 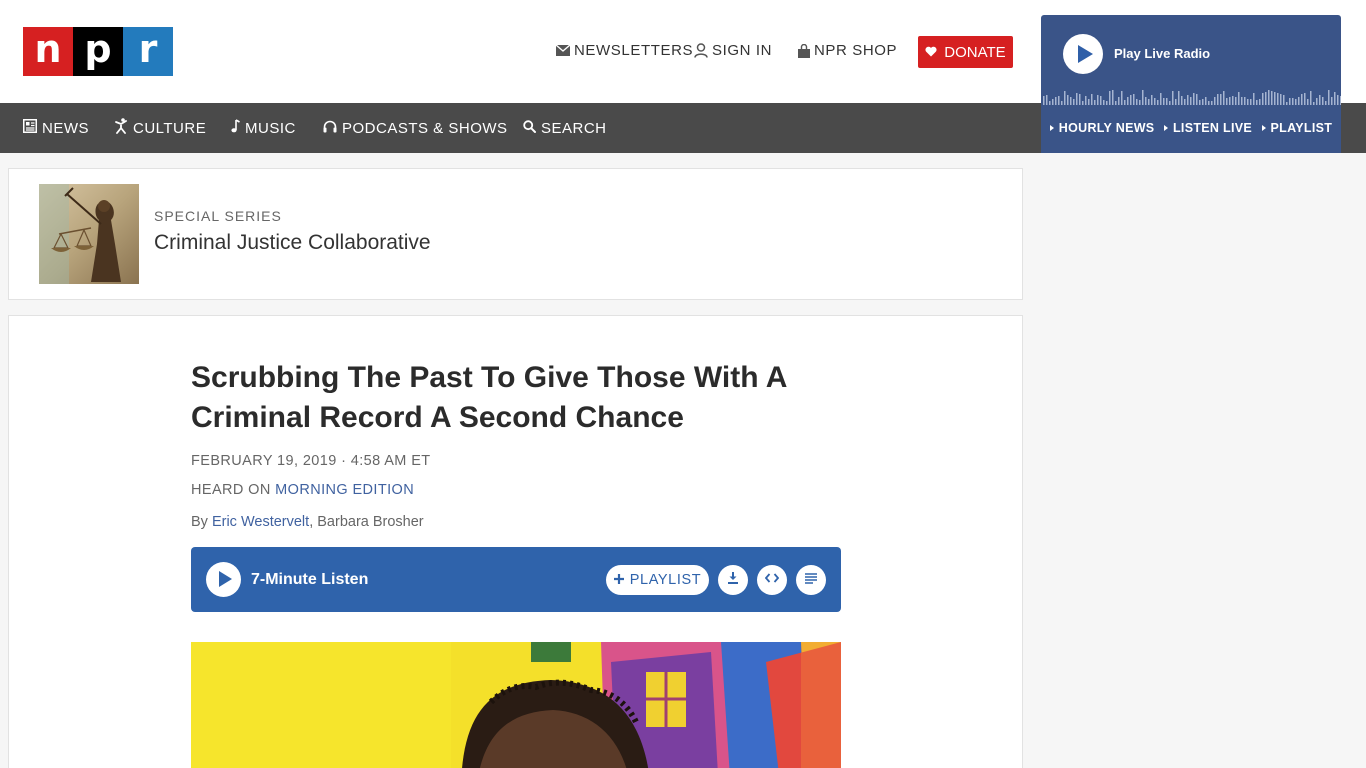 I want to click on add-to-playlist-button: PLAYLIST, so click(x=657, y=580).